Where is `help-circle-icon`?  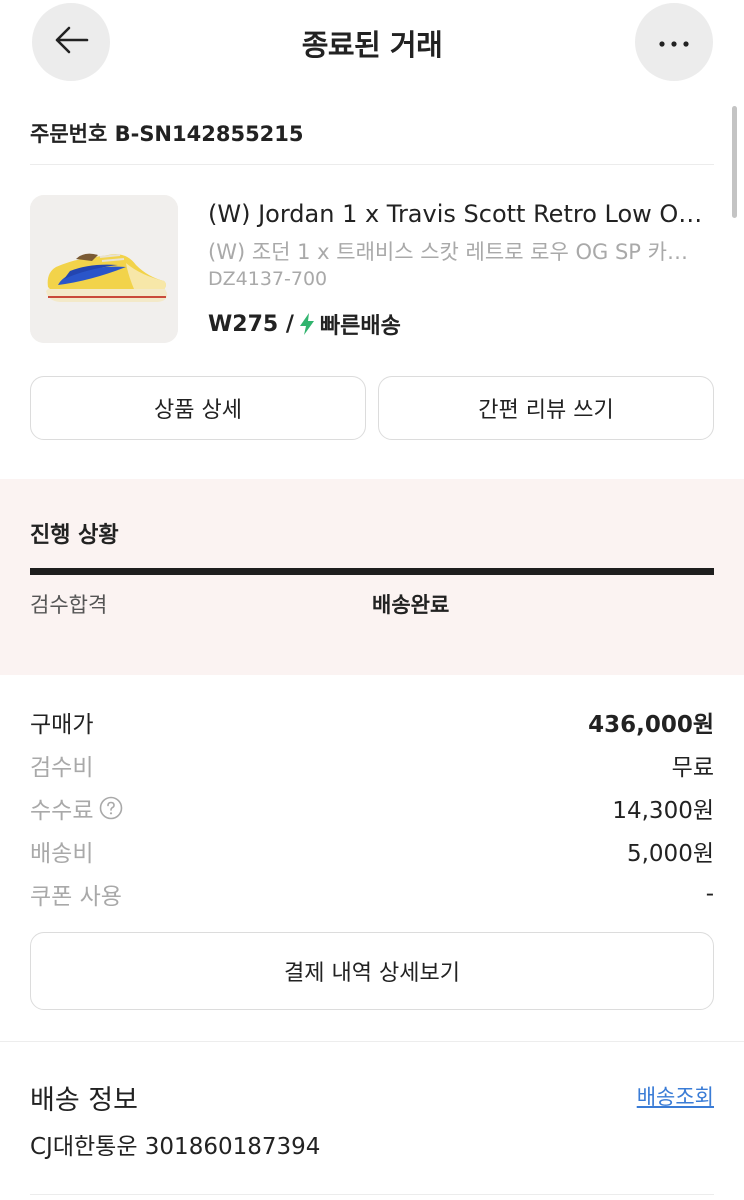 help-circle-icon is located at coordinates (111, 808).